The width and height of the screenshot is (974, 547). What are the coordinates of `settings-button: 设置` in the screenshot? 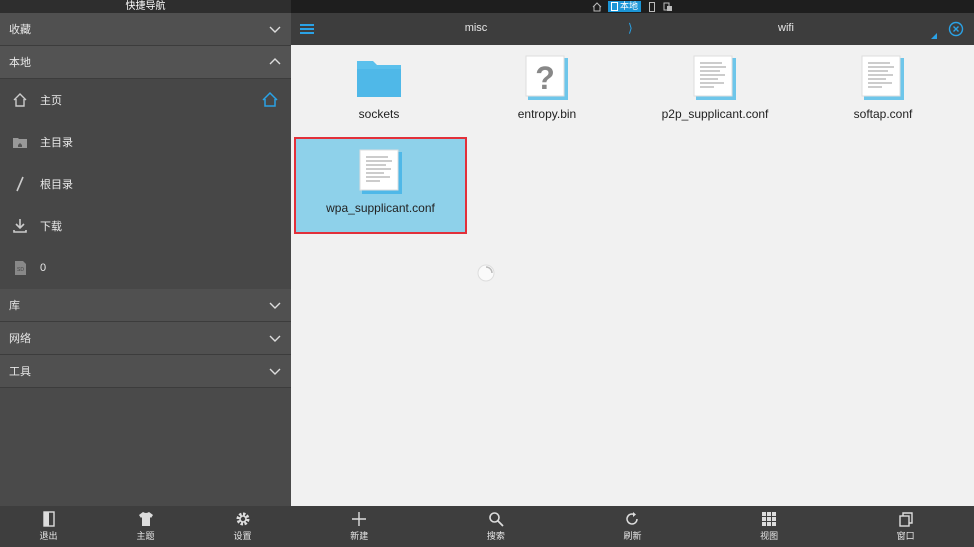 It's located at (242, 526).